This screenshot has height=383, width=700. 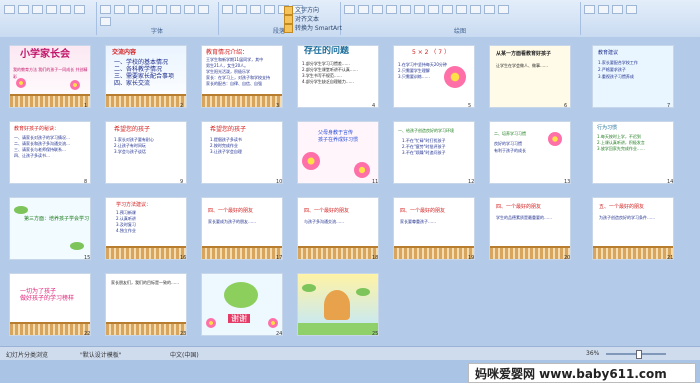 I want to click on slide-number: 17, so click(x=279, y=258).